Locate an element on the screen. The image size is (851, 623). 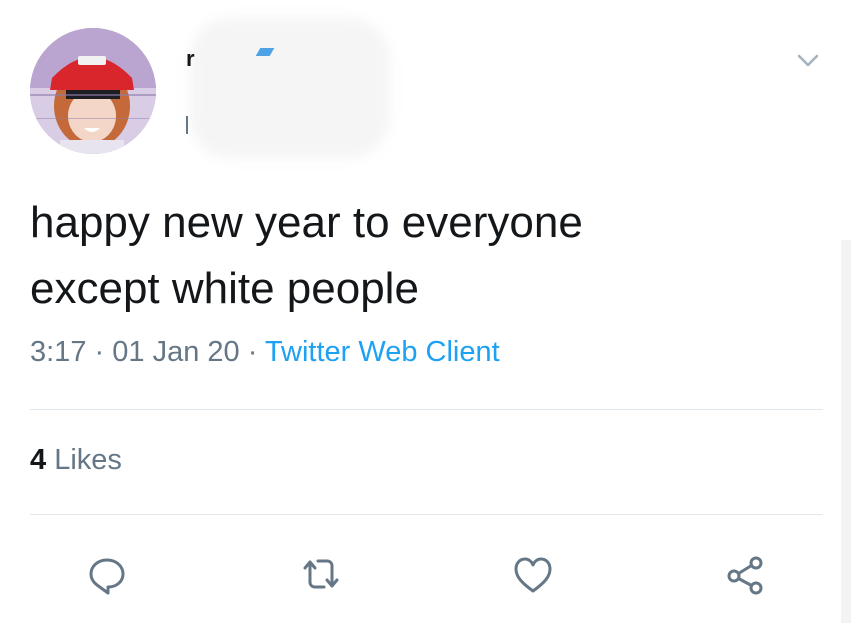
heart-icon is located at coordinates (533, 575).